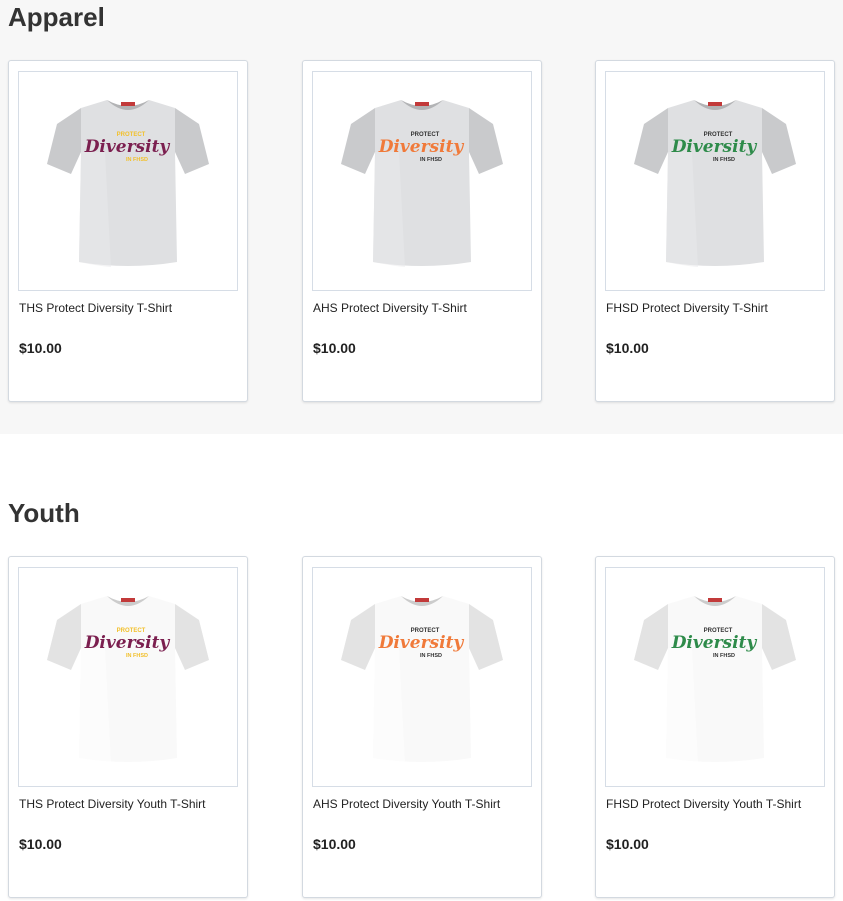 The height and width of the screenshot is (901, 843). I want to click on product-name: FHSD Protect Diversity Youth T-Shirt, so click(703, 804).